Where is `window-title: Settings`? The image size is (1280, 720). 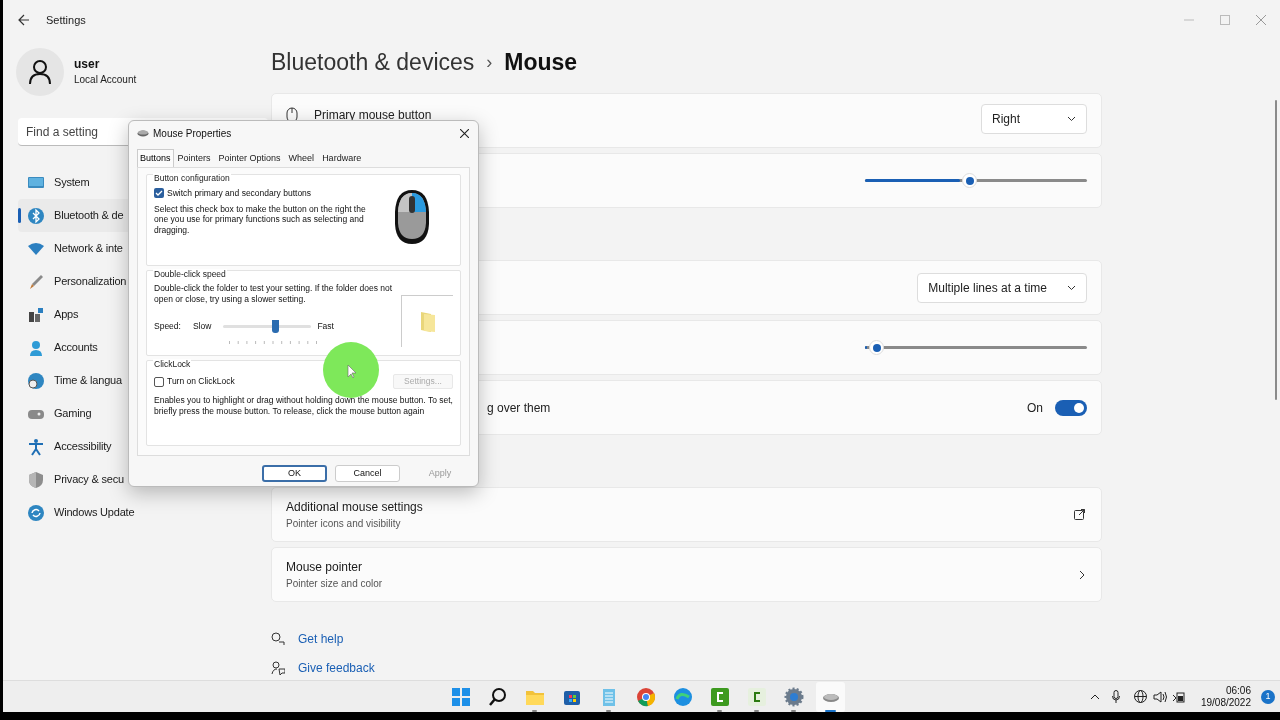 window-title: Settings is located at coordinates (66, 20).